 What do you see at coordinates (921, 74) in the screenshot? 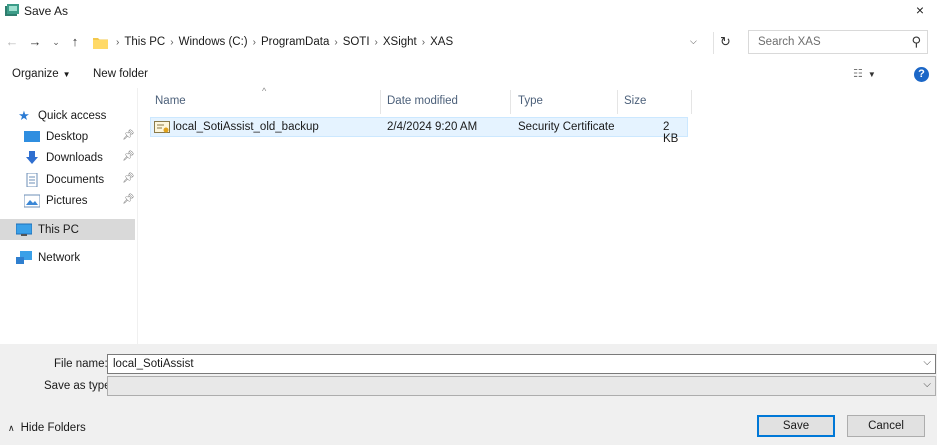
I see `help-icon: ?` at bounding box center [921, 74].